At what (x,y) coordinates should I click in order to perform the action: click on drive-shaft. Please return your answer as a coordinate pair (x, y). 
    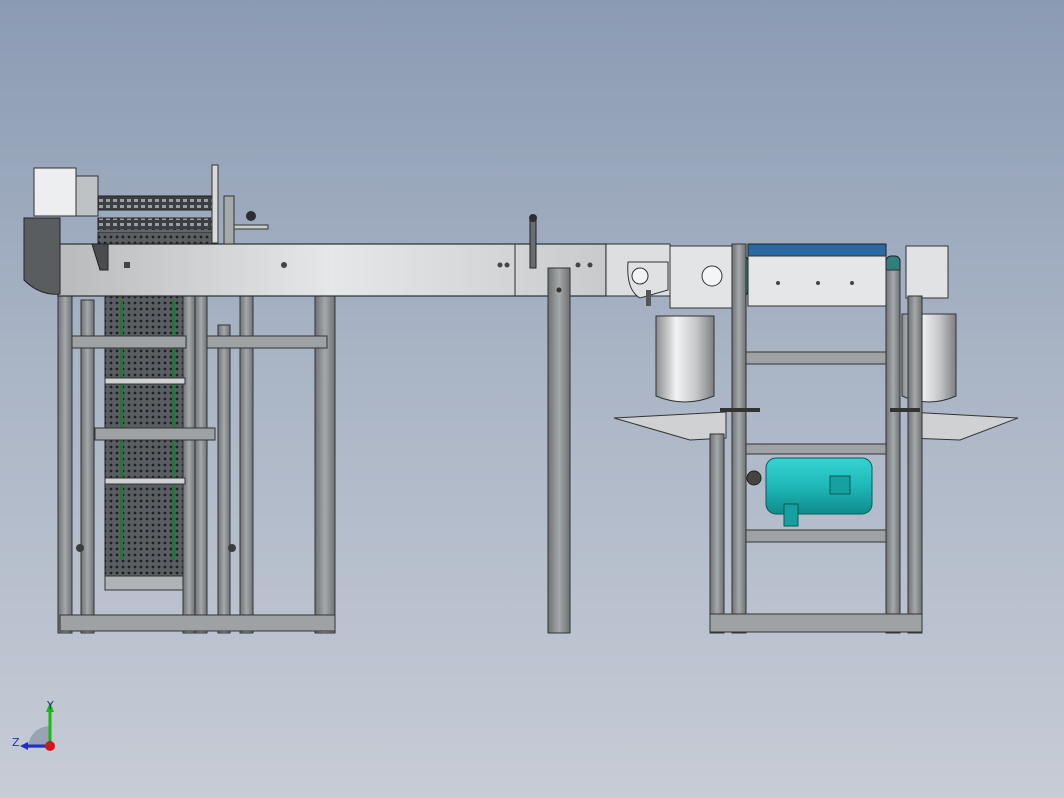
    Looking at the image, I should click on (251, 227).